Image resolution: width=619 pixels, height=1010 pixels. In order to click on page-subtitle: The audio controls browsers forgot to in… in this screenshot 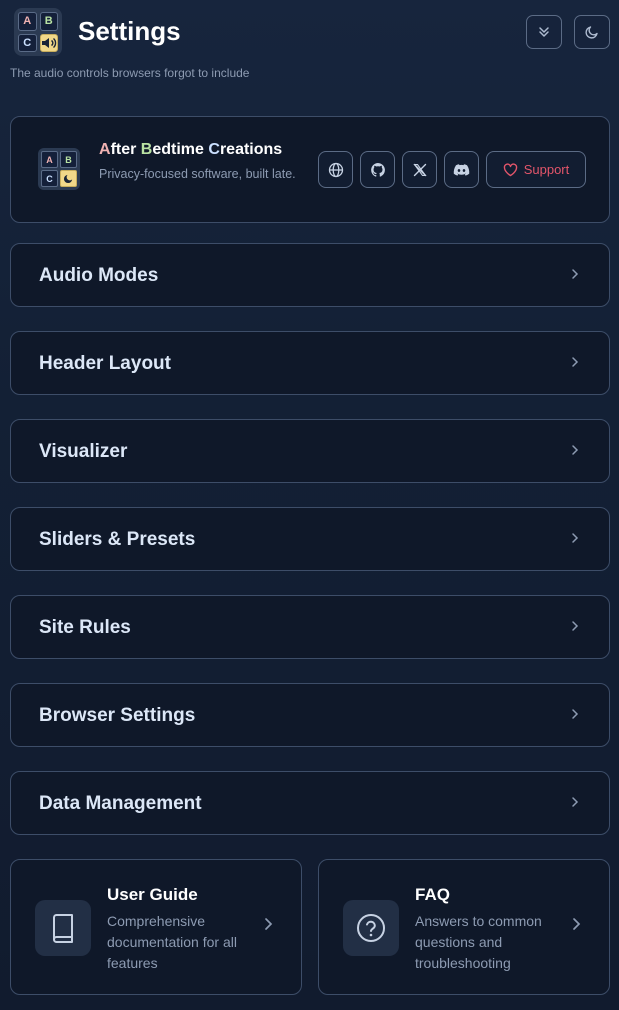, I will do `click(130, 73)`.